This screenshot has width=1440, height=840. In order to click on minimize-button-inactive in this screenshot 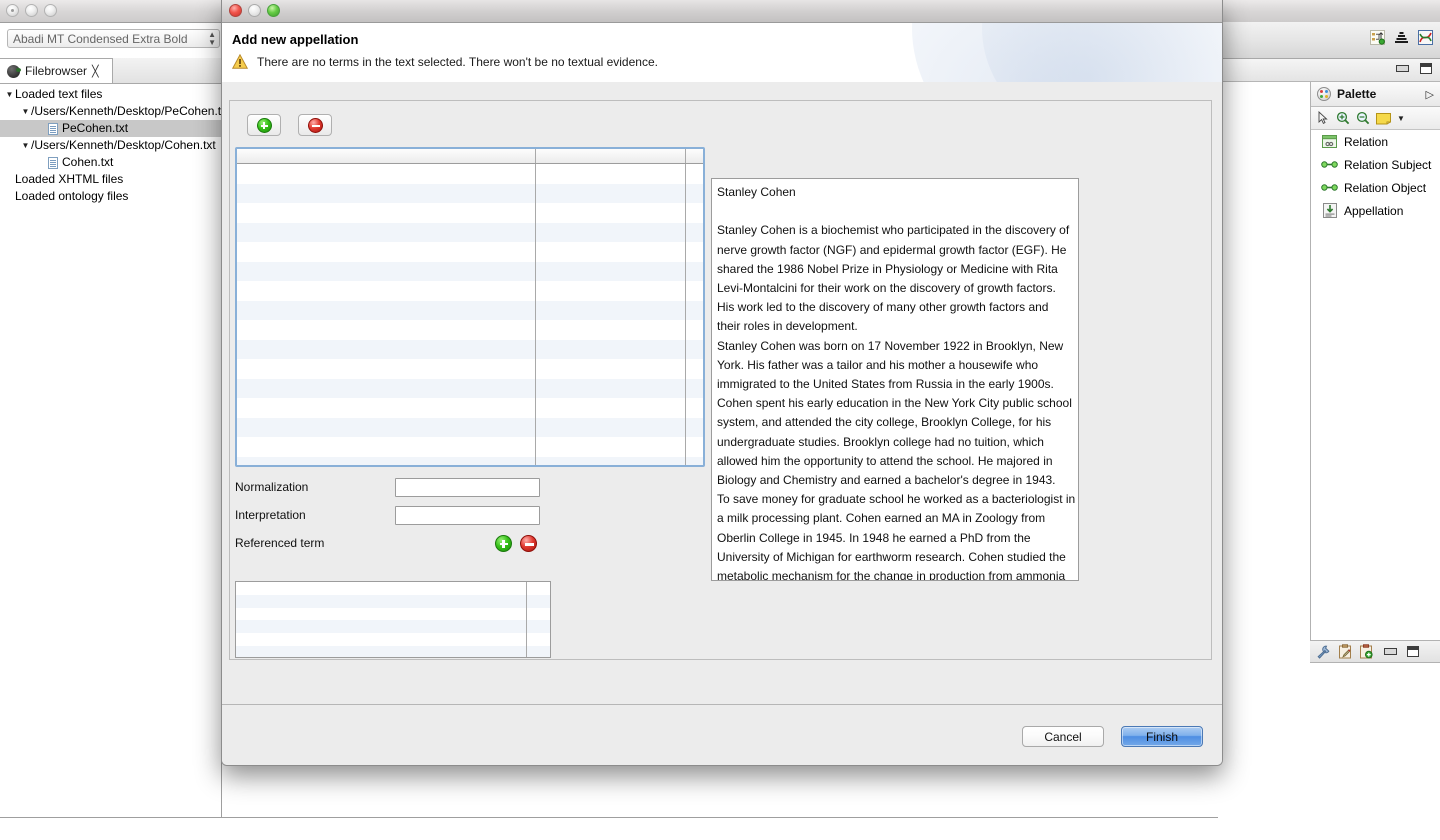, I will do `click(31, 10)`.